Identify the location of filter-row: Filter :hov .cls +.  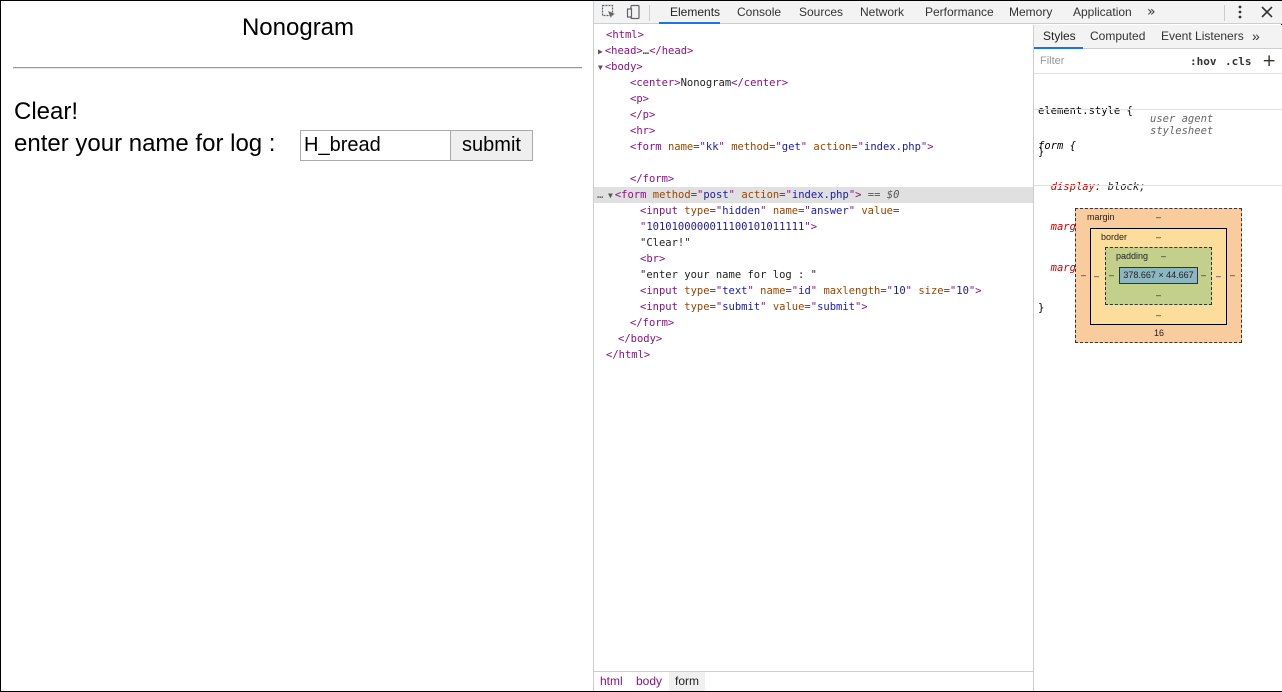
(1158, 62).